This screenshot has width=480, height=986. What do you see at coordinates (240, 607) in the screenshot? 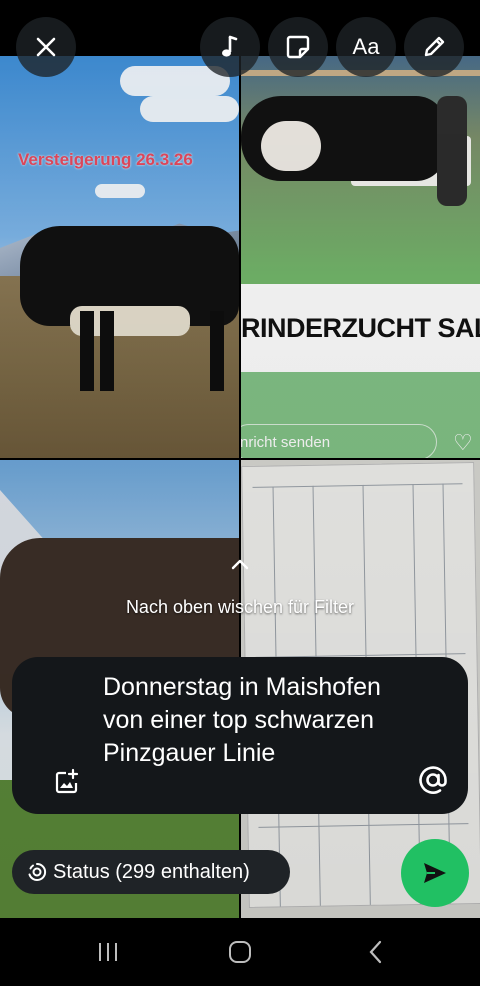
I see `swipe-filter-hint: Nach oben wischen für Filter` at bounding box center [240, 607].